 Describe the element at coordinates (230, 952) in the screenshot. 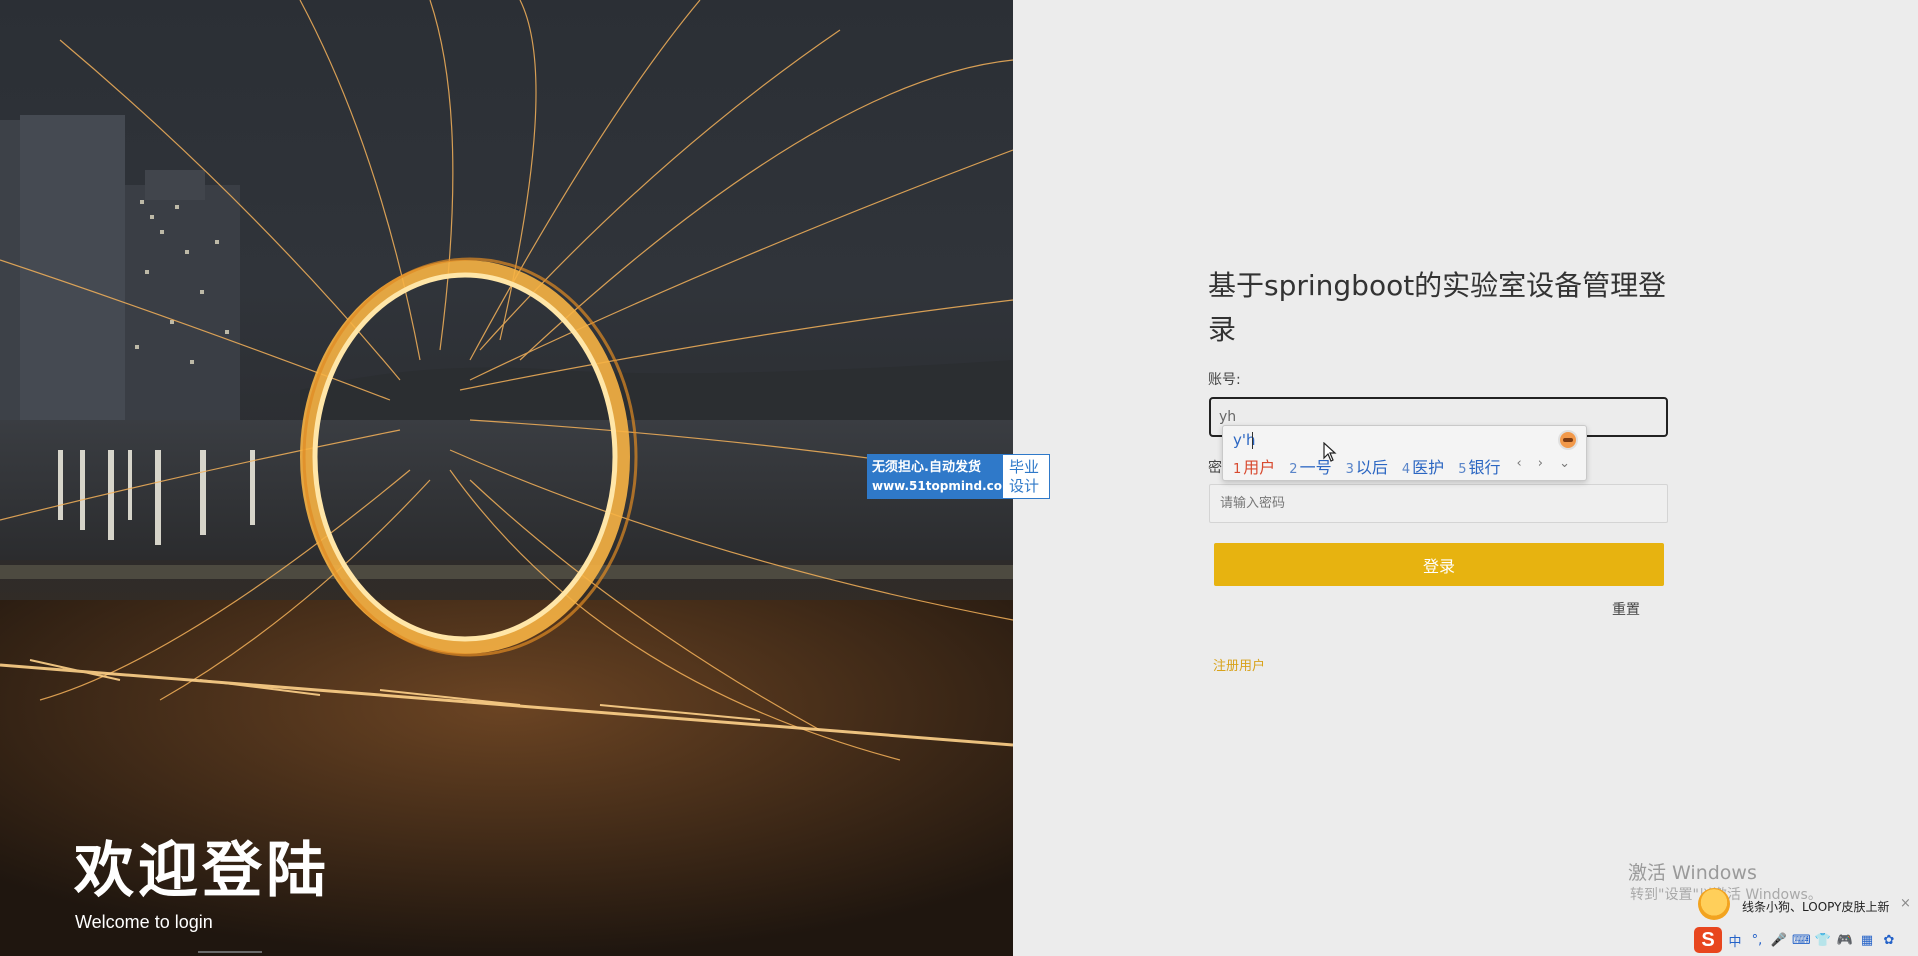

I see `divider` at that location.